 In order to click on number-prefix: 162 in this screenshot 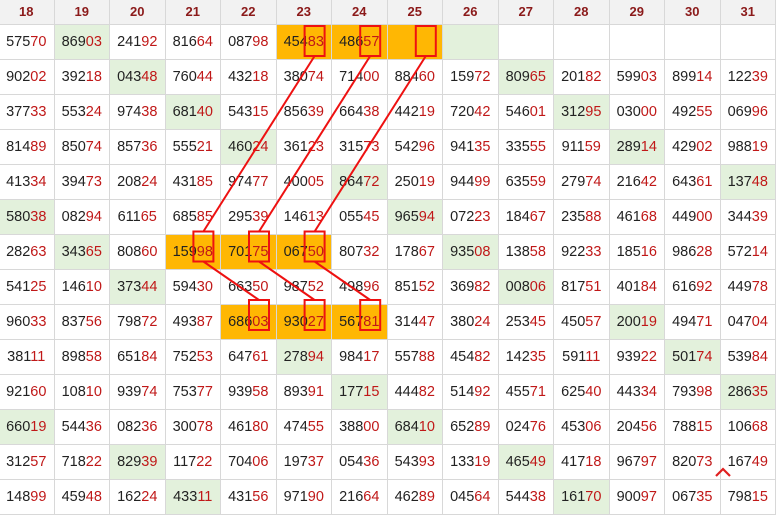, I will do `click(129, 497)`.